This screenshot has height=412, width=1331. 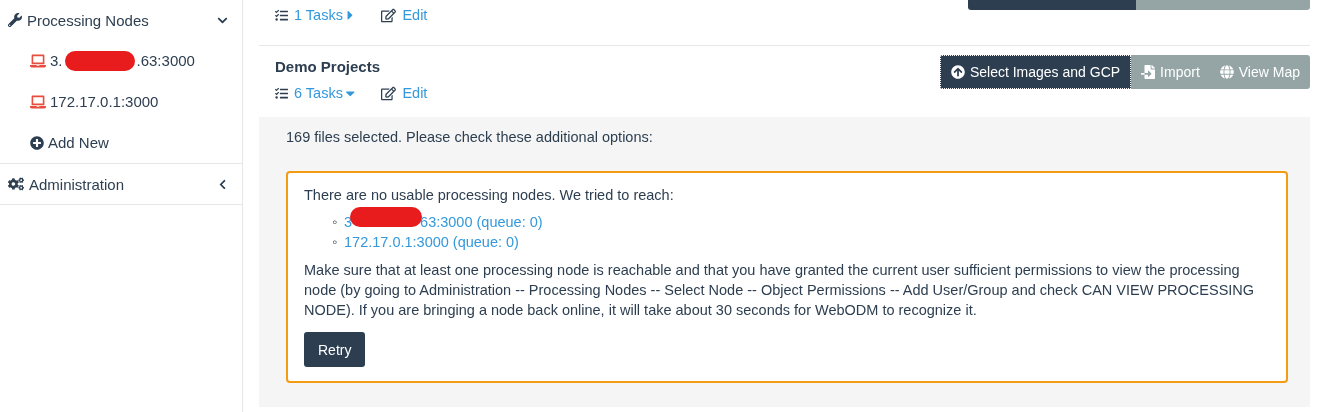 I want to click on retry-button: Retry, so click(x=335, y=349).